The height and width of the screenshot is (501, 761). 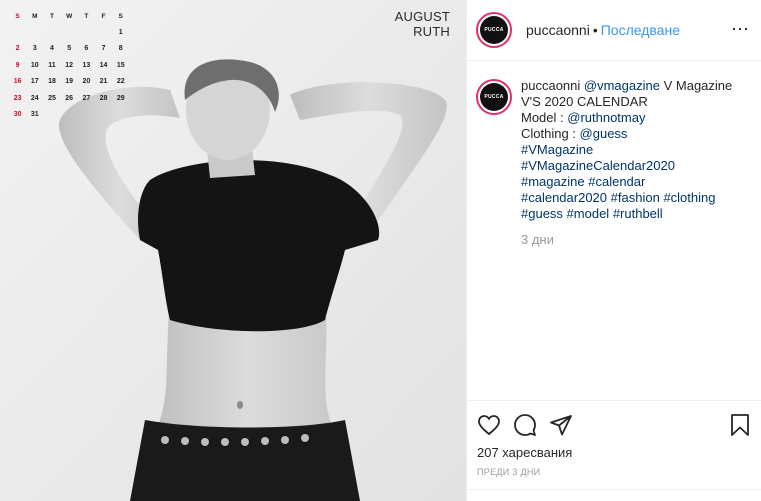 What do you see at coordinates (696, 85) in the screenshot?
I see `caption-text-segment: V Magazine` at bounding box center [696, 85].